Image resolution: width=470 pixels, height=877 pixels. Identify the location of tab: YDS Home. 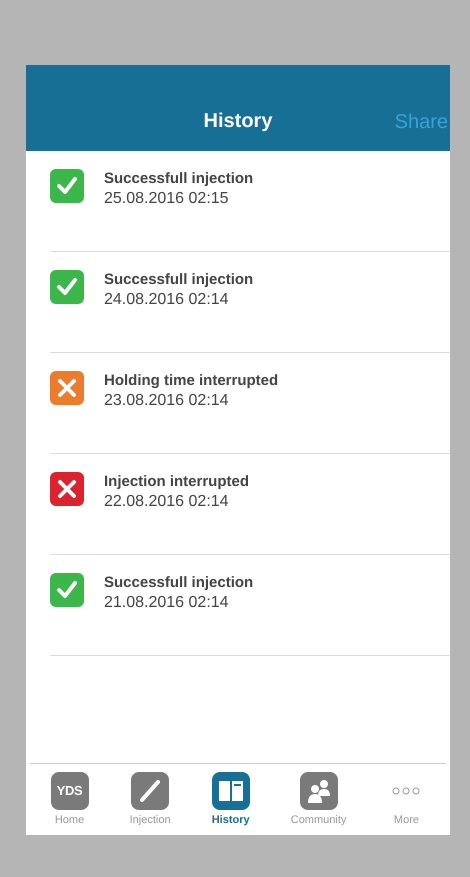
(69, 800).